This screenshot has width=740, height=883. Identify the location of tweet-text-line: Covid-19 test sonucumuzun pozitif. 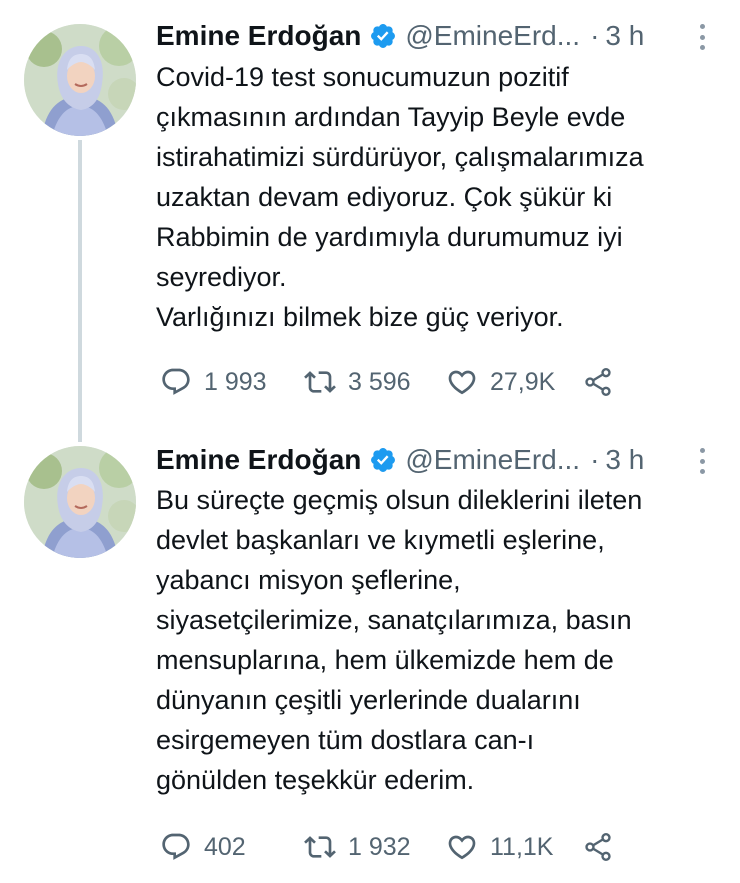
(362, 77).